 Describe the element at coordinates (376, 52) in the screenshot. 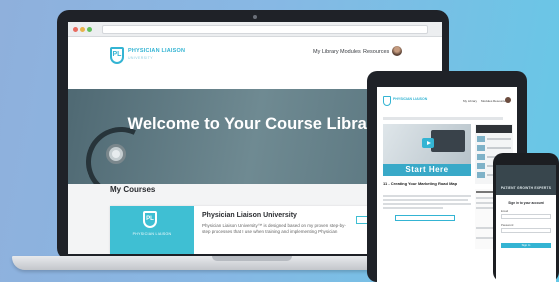

I see `nav-resources: Resources` at that location.